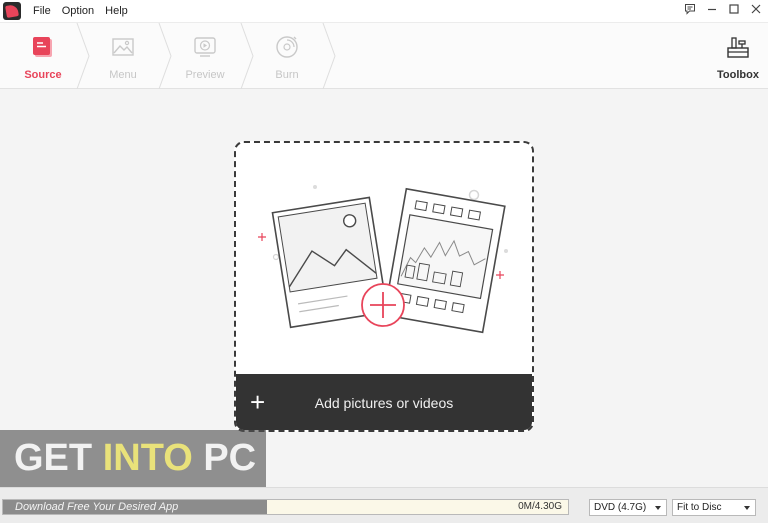 This screenshot has width=768, height=523. I want to click on step-toolbar: Source Menu Preview Burn Toolbox, so click(384, 55).